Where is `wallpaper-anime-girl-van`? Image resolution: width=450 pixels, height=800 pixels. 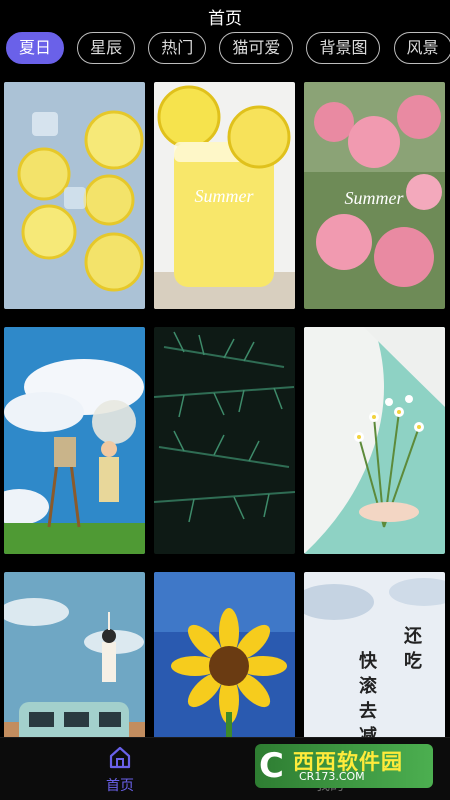
wallpaper-anime-girl-van is located at coordinates (74, 655).